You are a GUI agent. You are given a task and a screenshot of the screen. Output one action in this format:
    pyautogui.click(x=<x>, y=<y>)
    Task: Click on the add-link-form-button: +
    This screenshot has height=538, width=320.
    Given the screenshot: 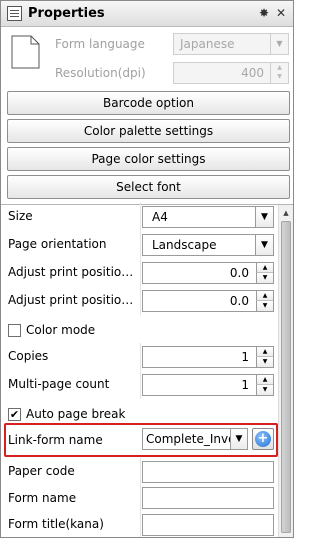 What is the action you would take?
    pyautogui.click(x=263, y=439)
    